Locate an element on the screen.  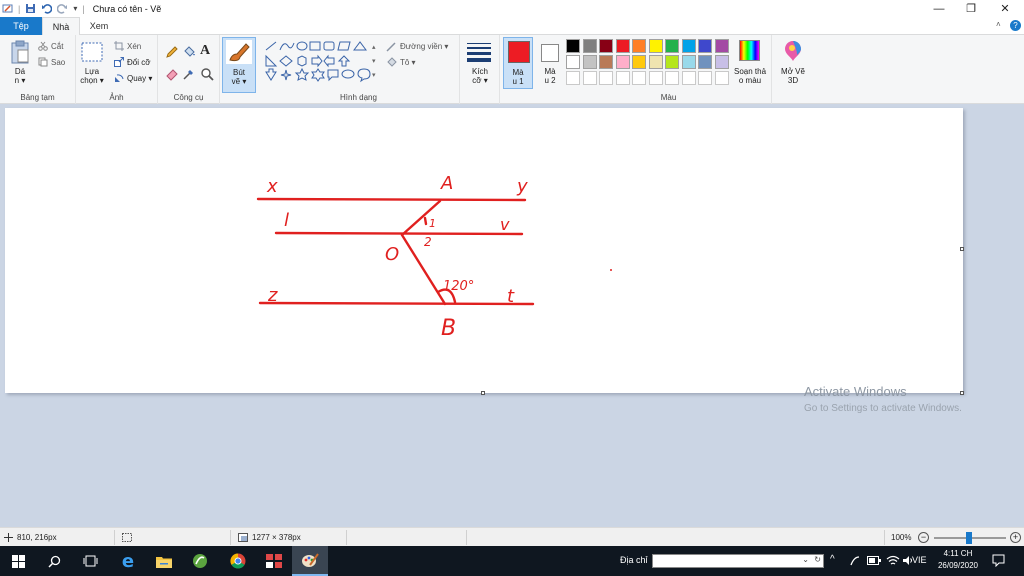
zoom-out-button: − is located at coordinates (923, 537).